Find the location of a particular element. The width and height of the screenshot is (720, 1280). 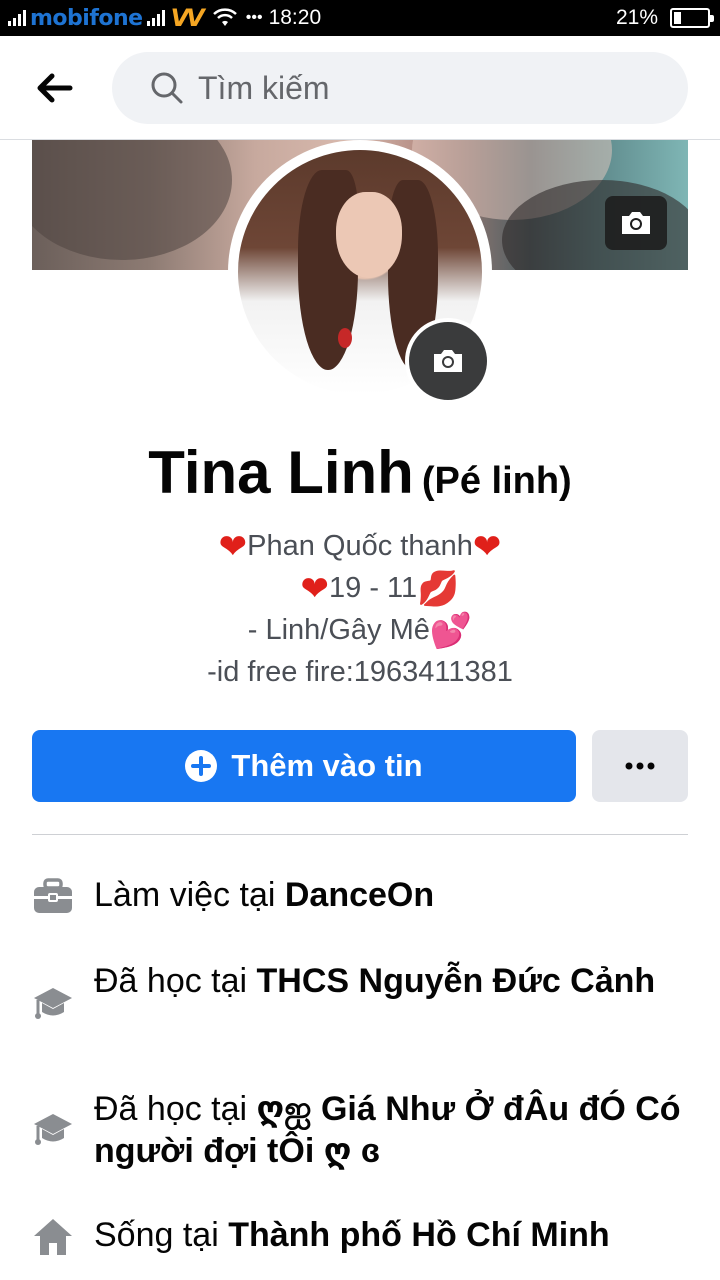

detail-lives-in-text: Sống tại Thành phố Hồ Chí Minh is located at coordinates (352, 1235).